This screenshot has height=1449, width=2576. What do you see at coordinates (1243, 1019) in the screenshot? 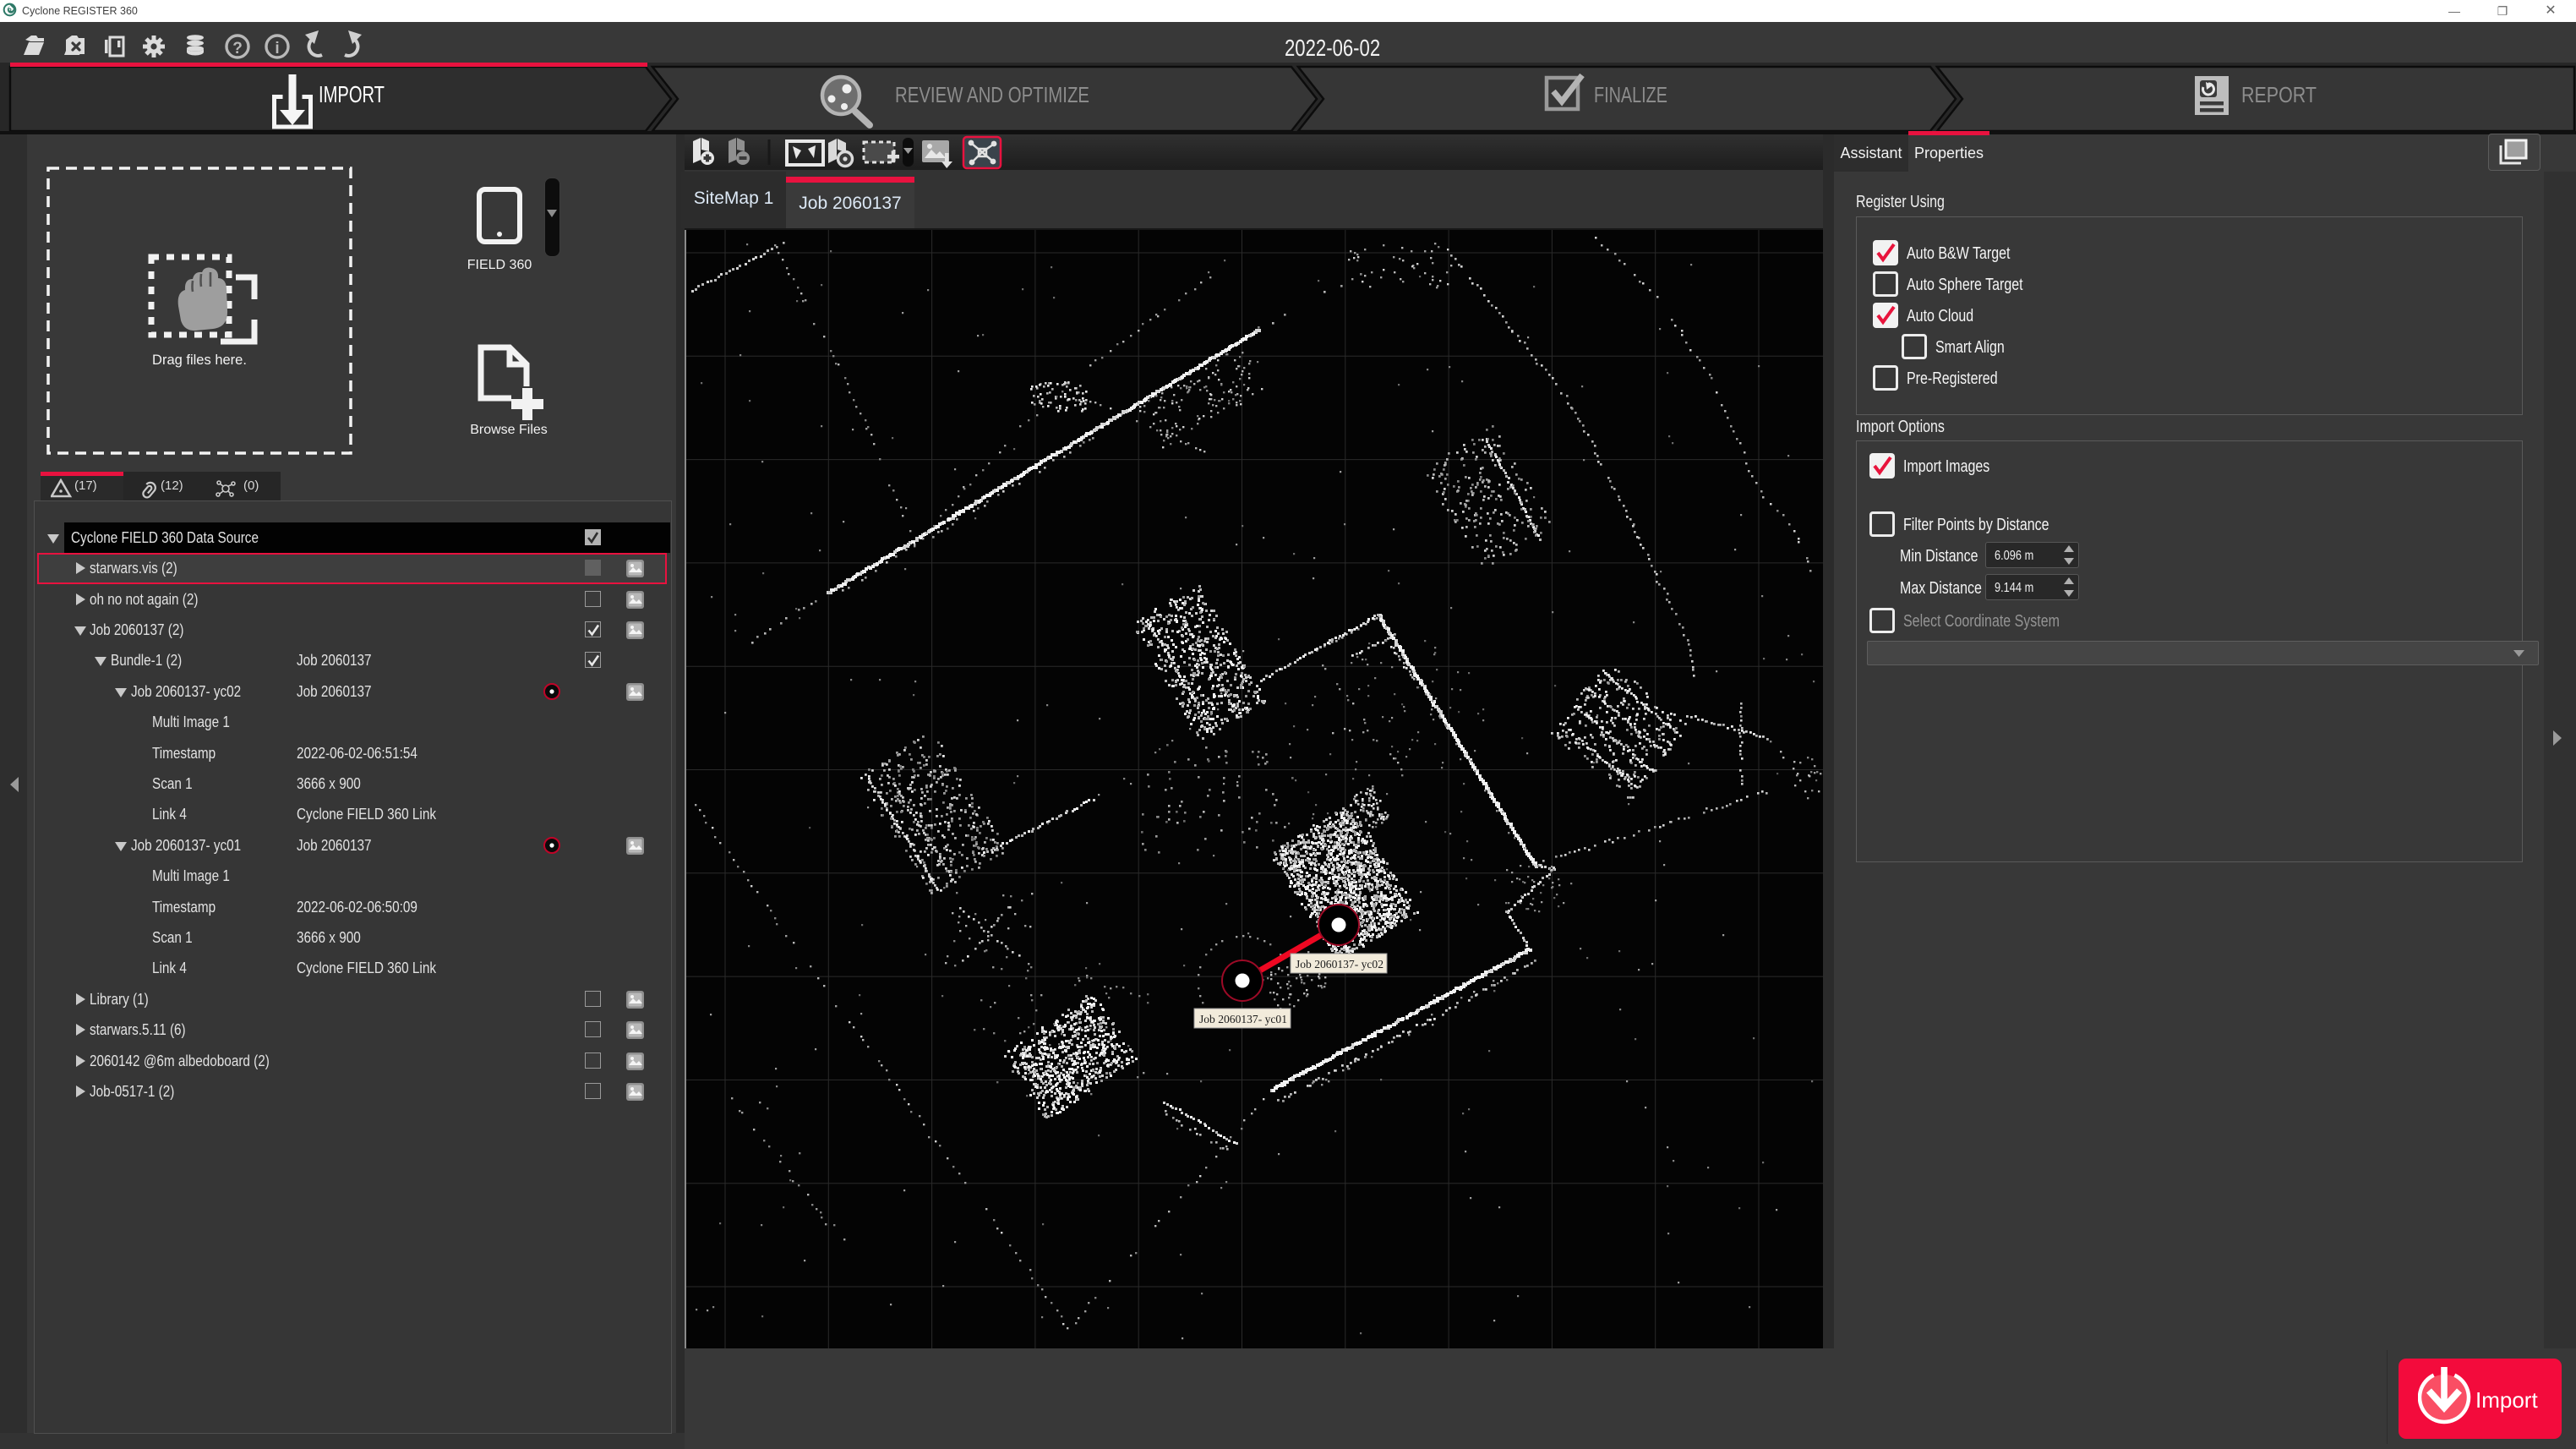
I see `svg-text: Job 2060137- yc01` at bounding box center [1243, 1019].